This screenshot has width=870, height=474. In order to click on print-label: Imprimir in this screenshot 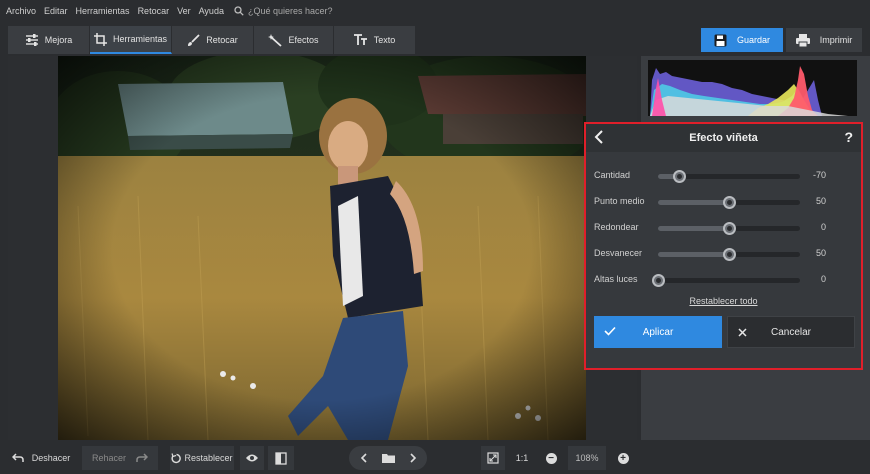, I will do `click(836, 40)`.